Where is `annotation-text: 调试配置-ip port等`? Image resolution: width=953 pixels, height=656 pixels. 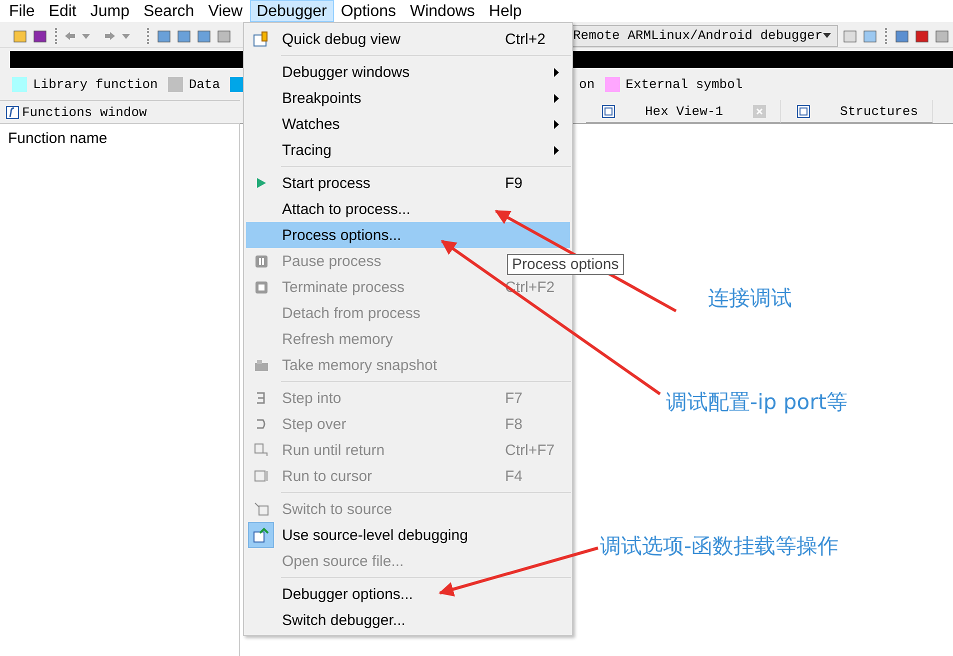
annotation-text: 调试配置-ip port等 is located at coordinates (757, 402).